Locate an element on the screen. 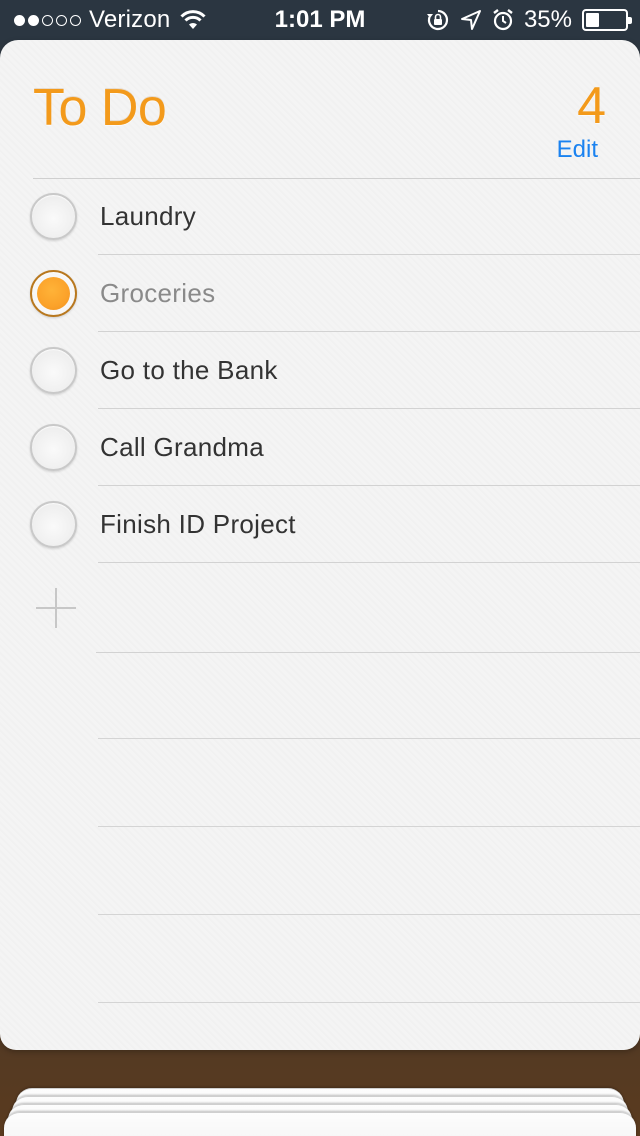 This screenshot has width=640, height=1136. rotation-lock-icon is located at coordinates (437, 20).